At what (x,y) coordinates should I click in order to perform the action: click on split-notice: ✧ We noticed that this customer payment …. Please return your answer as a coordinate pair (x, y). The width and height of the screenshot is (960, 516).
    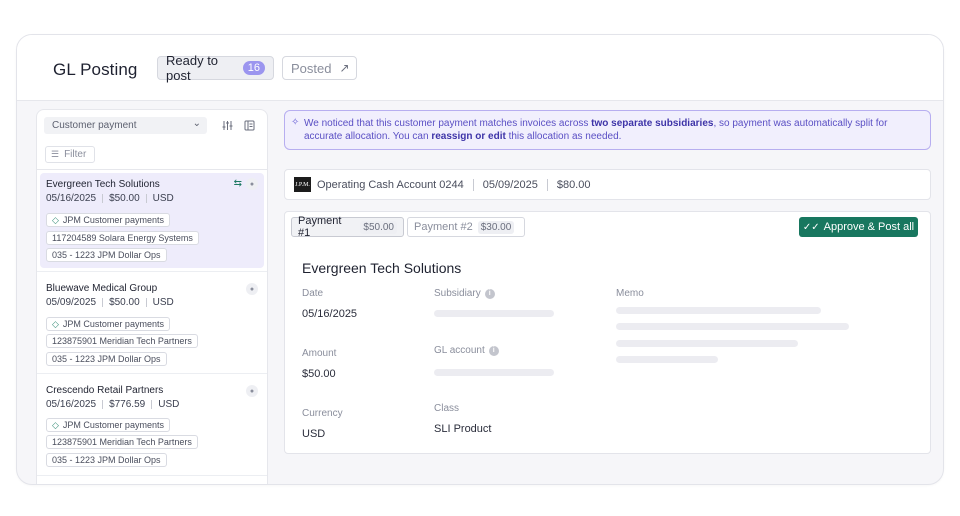
    Looking at the image, I should click on (607, 130).